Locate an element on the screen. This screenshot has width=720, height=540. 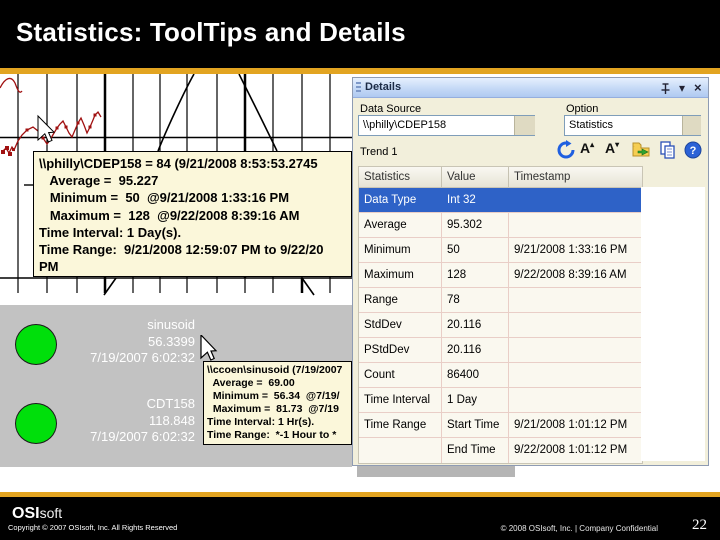
table-row: Minimum 50 9/21/2008 1:33:16 PM is located at coordinates (500, 250).